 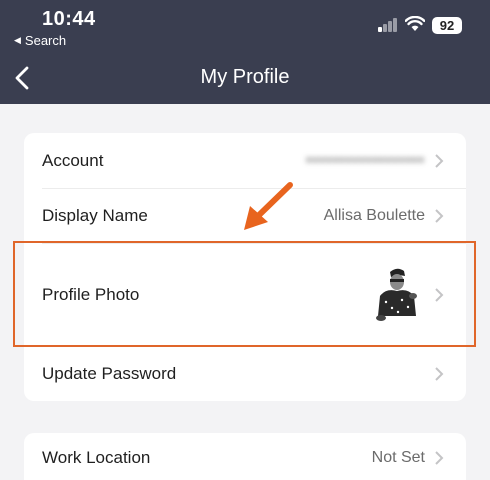 I want to click on status-time: 10:44, so click(x=69, y=19).